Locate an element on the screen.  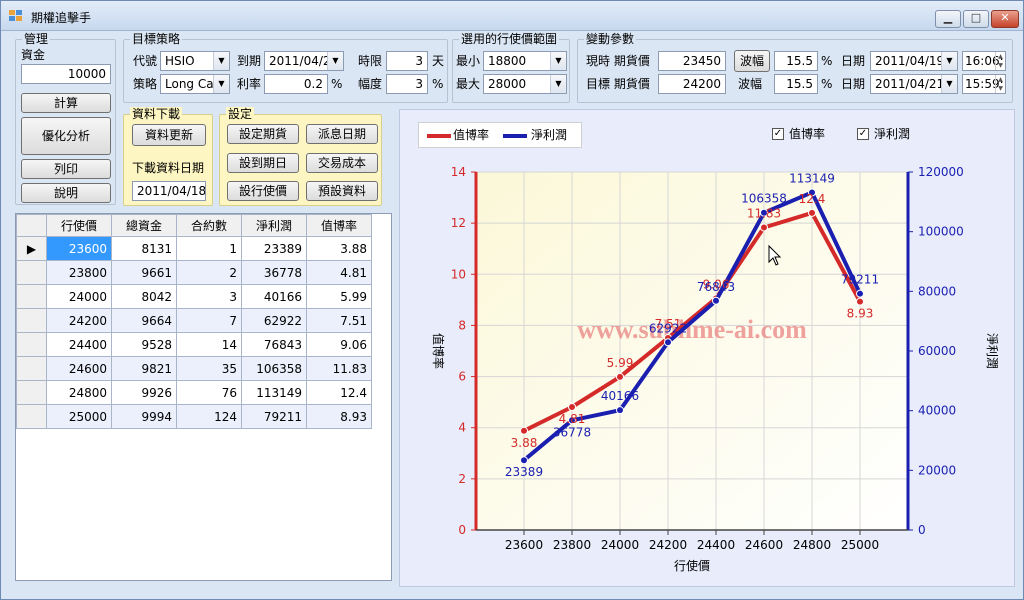
minimize-button: ▁ is located at coordinates (948, 19).